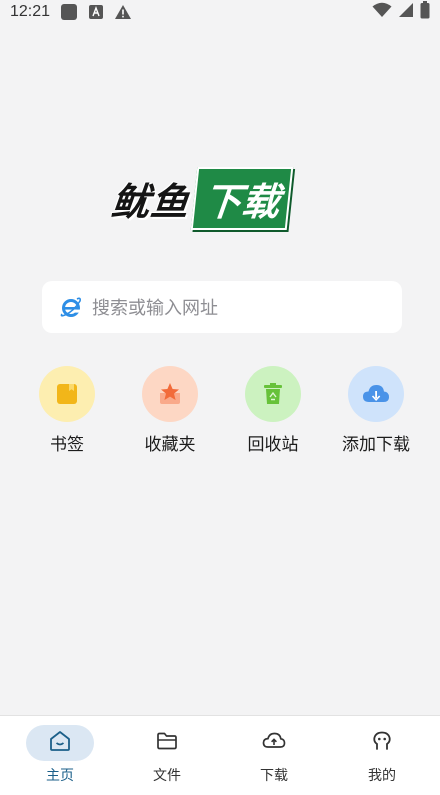 This screenshot has width=440, height=795. Describe the element at coordinates (376, 445) in the screenshot. I see `quick-action-label: 添加下载` at that location.